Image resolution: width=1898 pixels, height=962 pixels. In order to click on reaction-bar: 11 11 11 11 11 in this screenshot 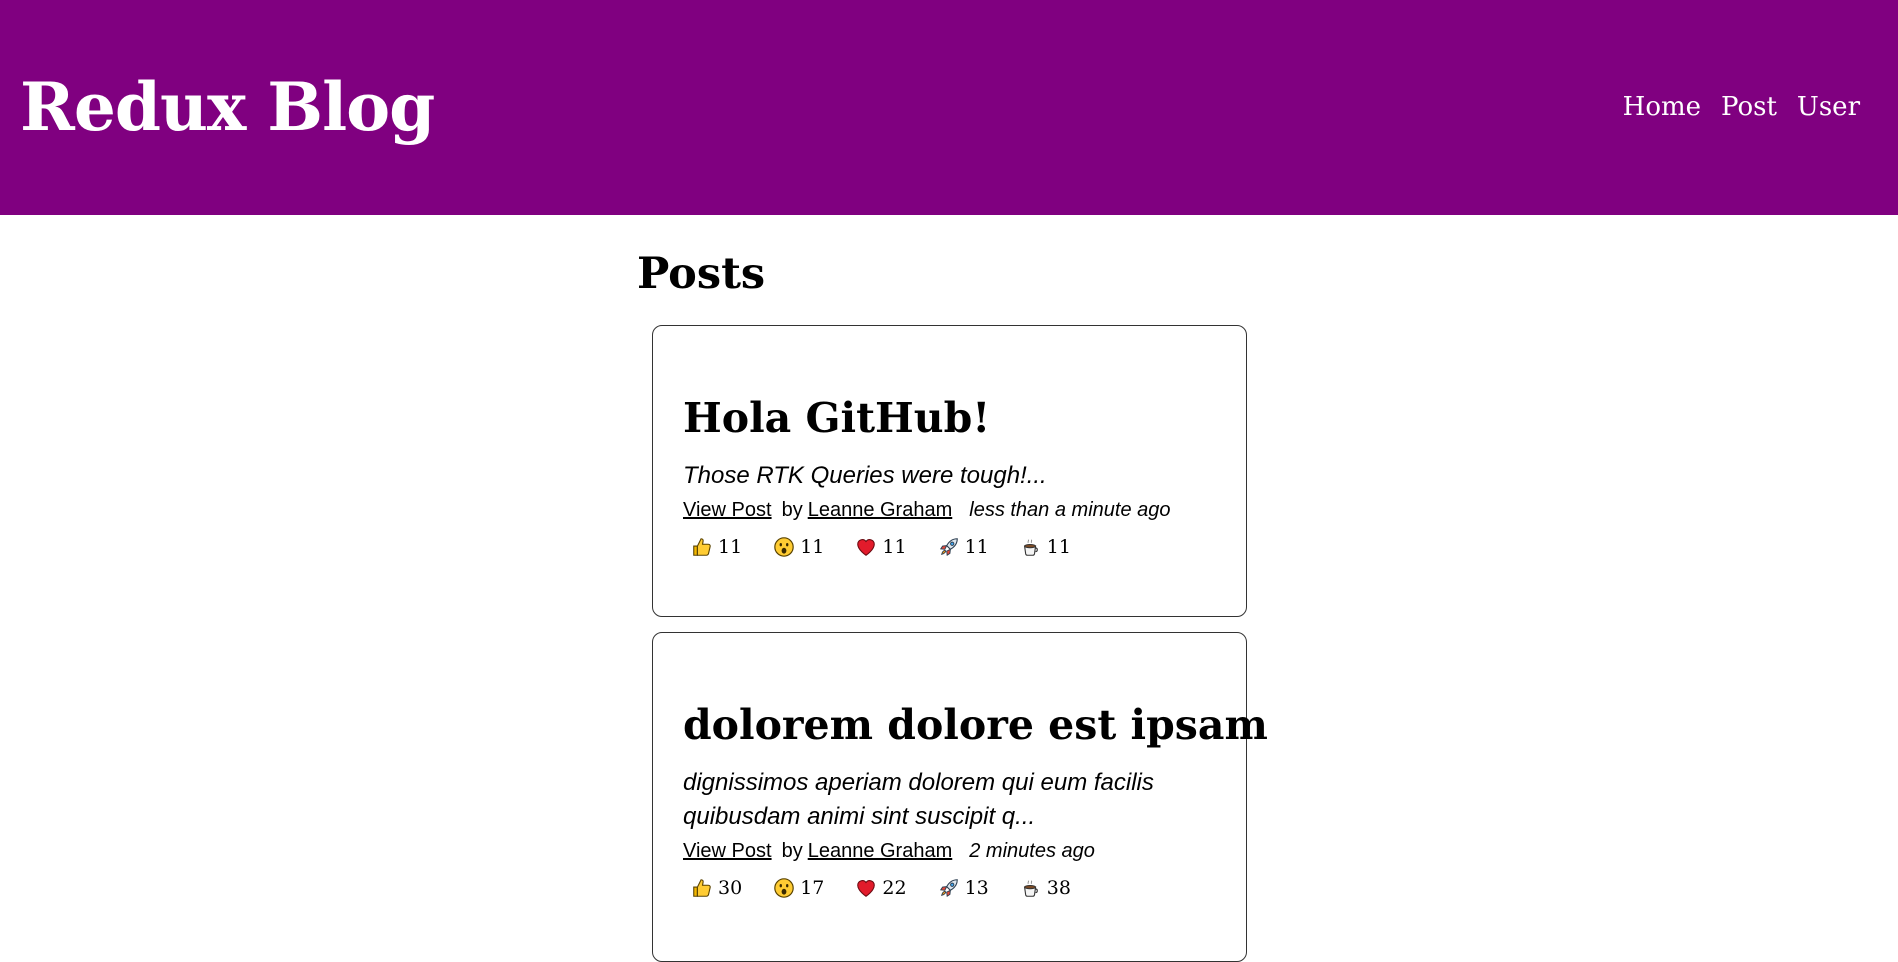, I will do `click(949, 547)`.